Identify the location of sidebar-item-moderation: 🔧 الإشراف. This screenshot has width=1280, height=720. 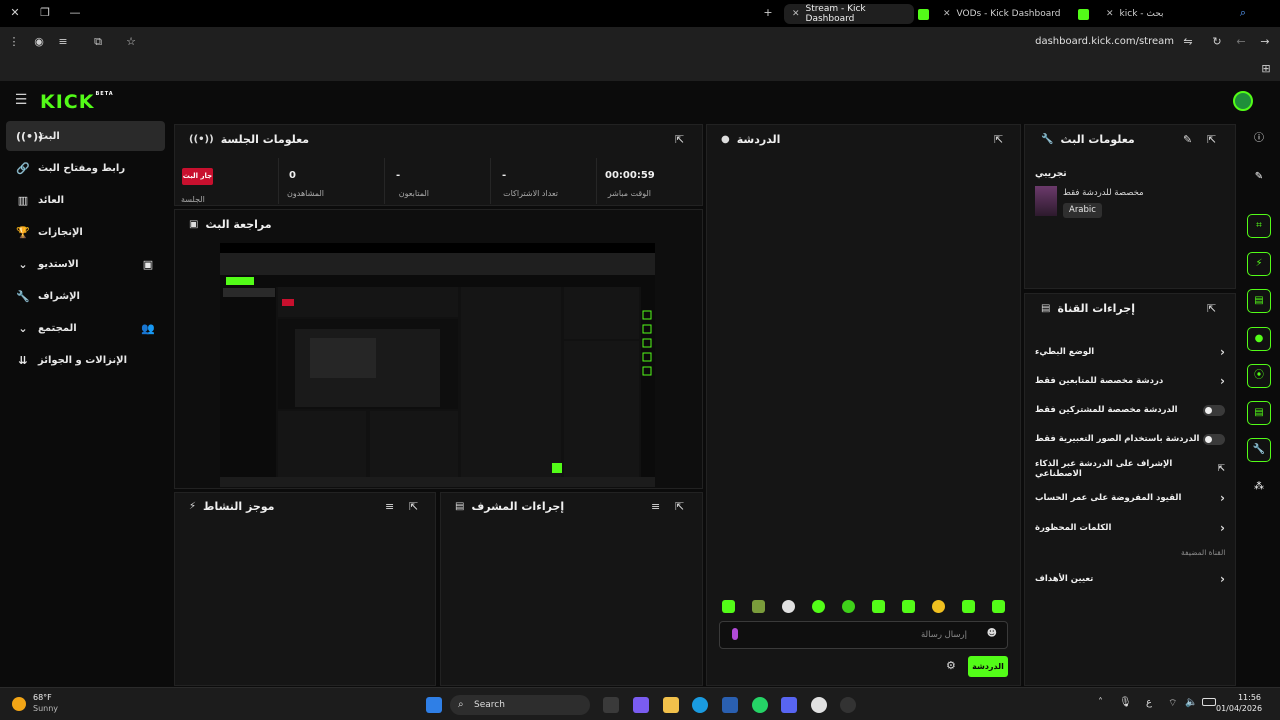
(85, 296).